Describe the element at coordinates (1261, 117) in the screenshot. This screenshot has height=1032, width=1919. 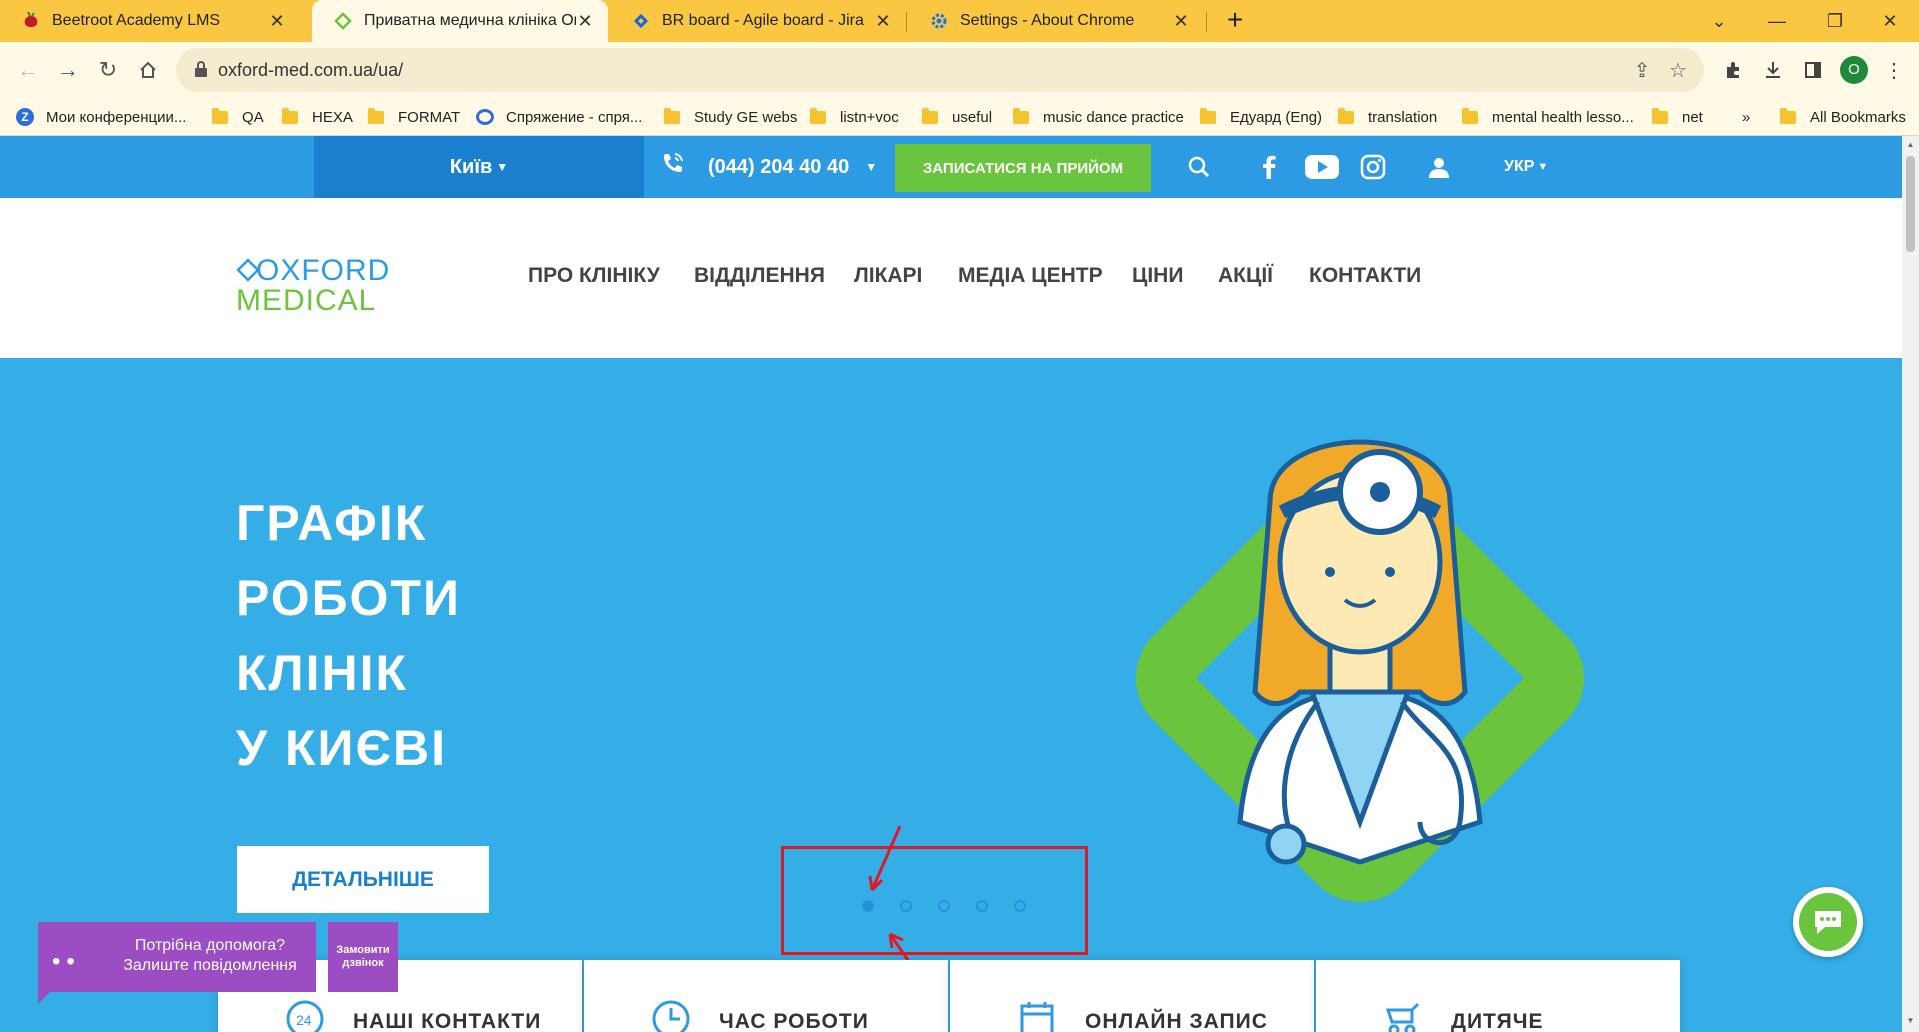
I see `bookmark-item: Едуард (Eng)` at that location.